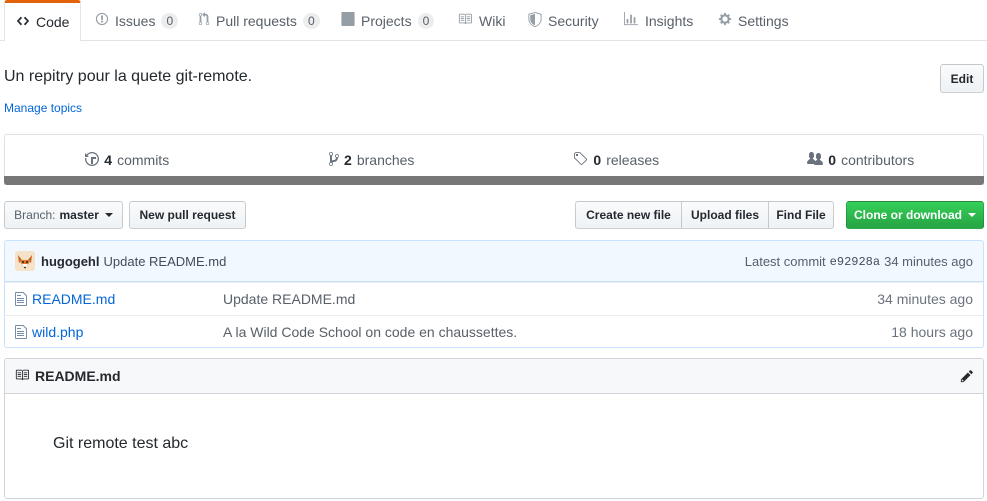 This screenshot has width=987, height=501. Describe the element at coordinates (535, 20) in the screenshot. I see `shield-icon` at that location.